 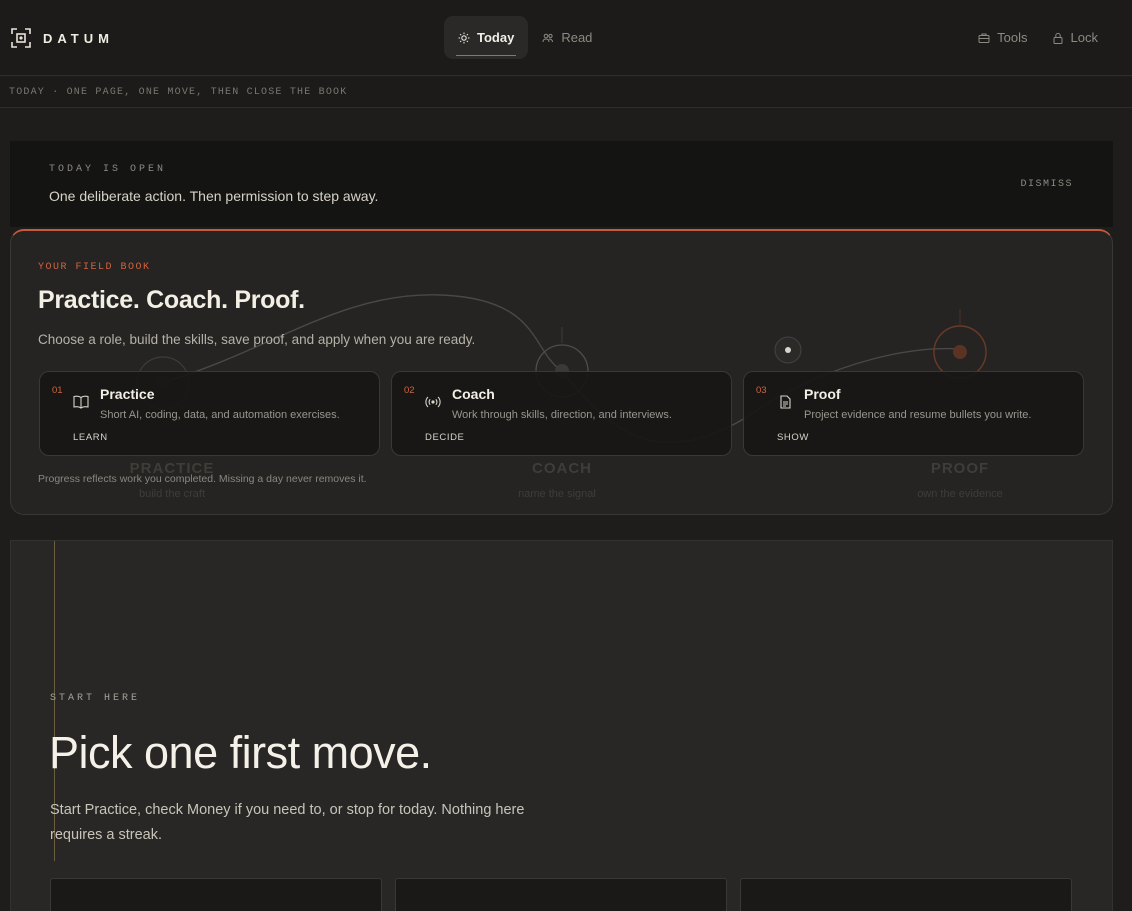 I want to click on utility-nav: Tools Lock, so click(x=1038, y=37).